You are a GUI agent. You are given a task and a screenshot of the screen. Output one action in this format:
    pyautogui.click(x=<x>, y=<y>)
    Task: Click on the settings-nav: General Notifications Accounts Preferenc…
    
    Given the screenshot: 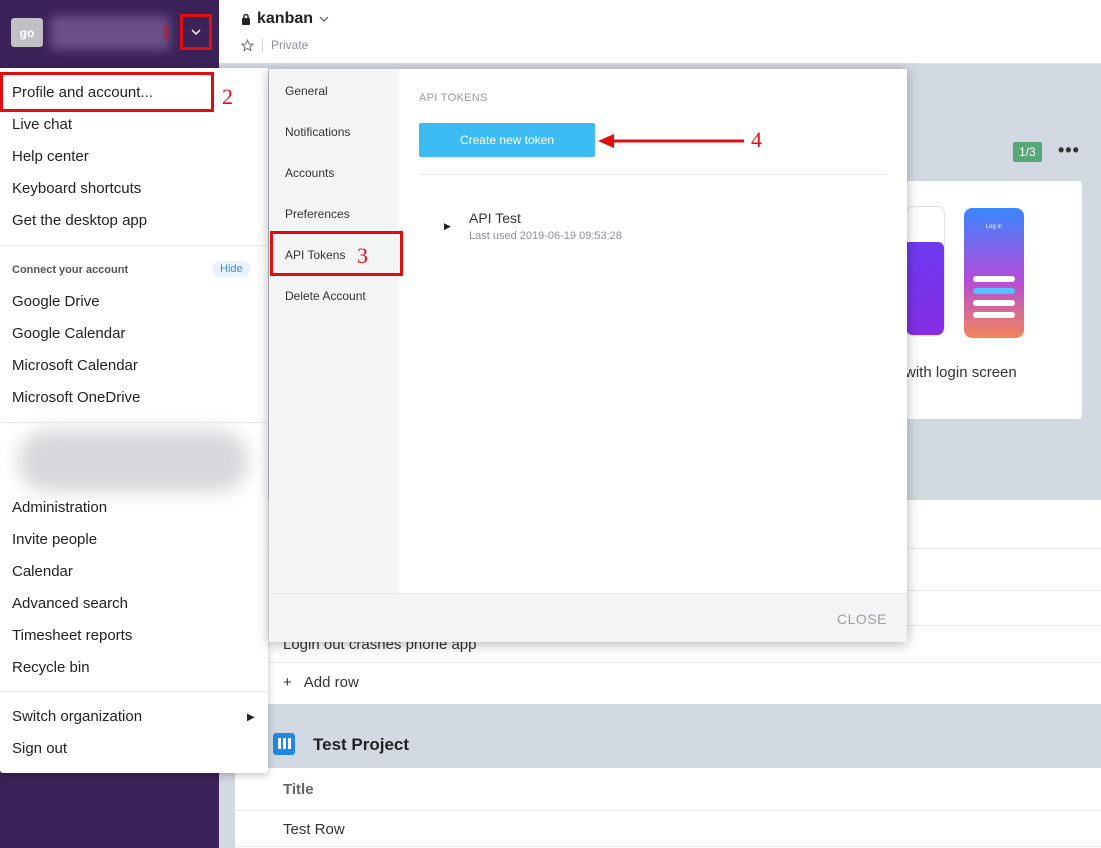 What is the action you would take?
    pyautogui.click(x=336, y=331)
    